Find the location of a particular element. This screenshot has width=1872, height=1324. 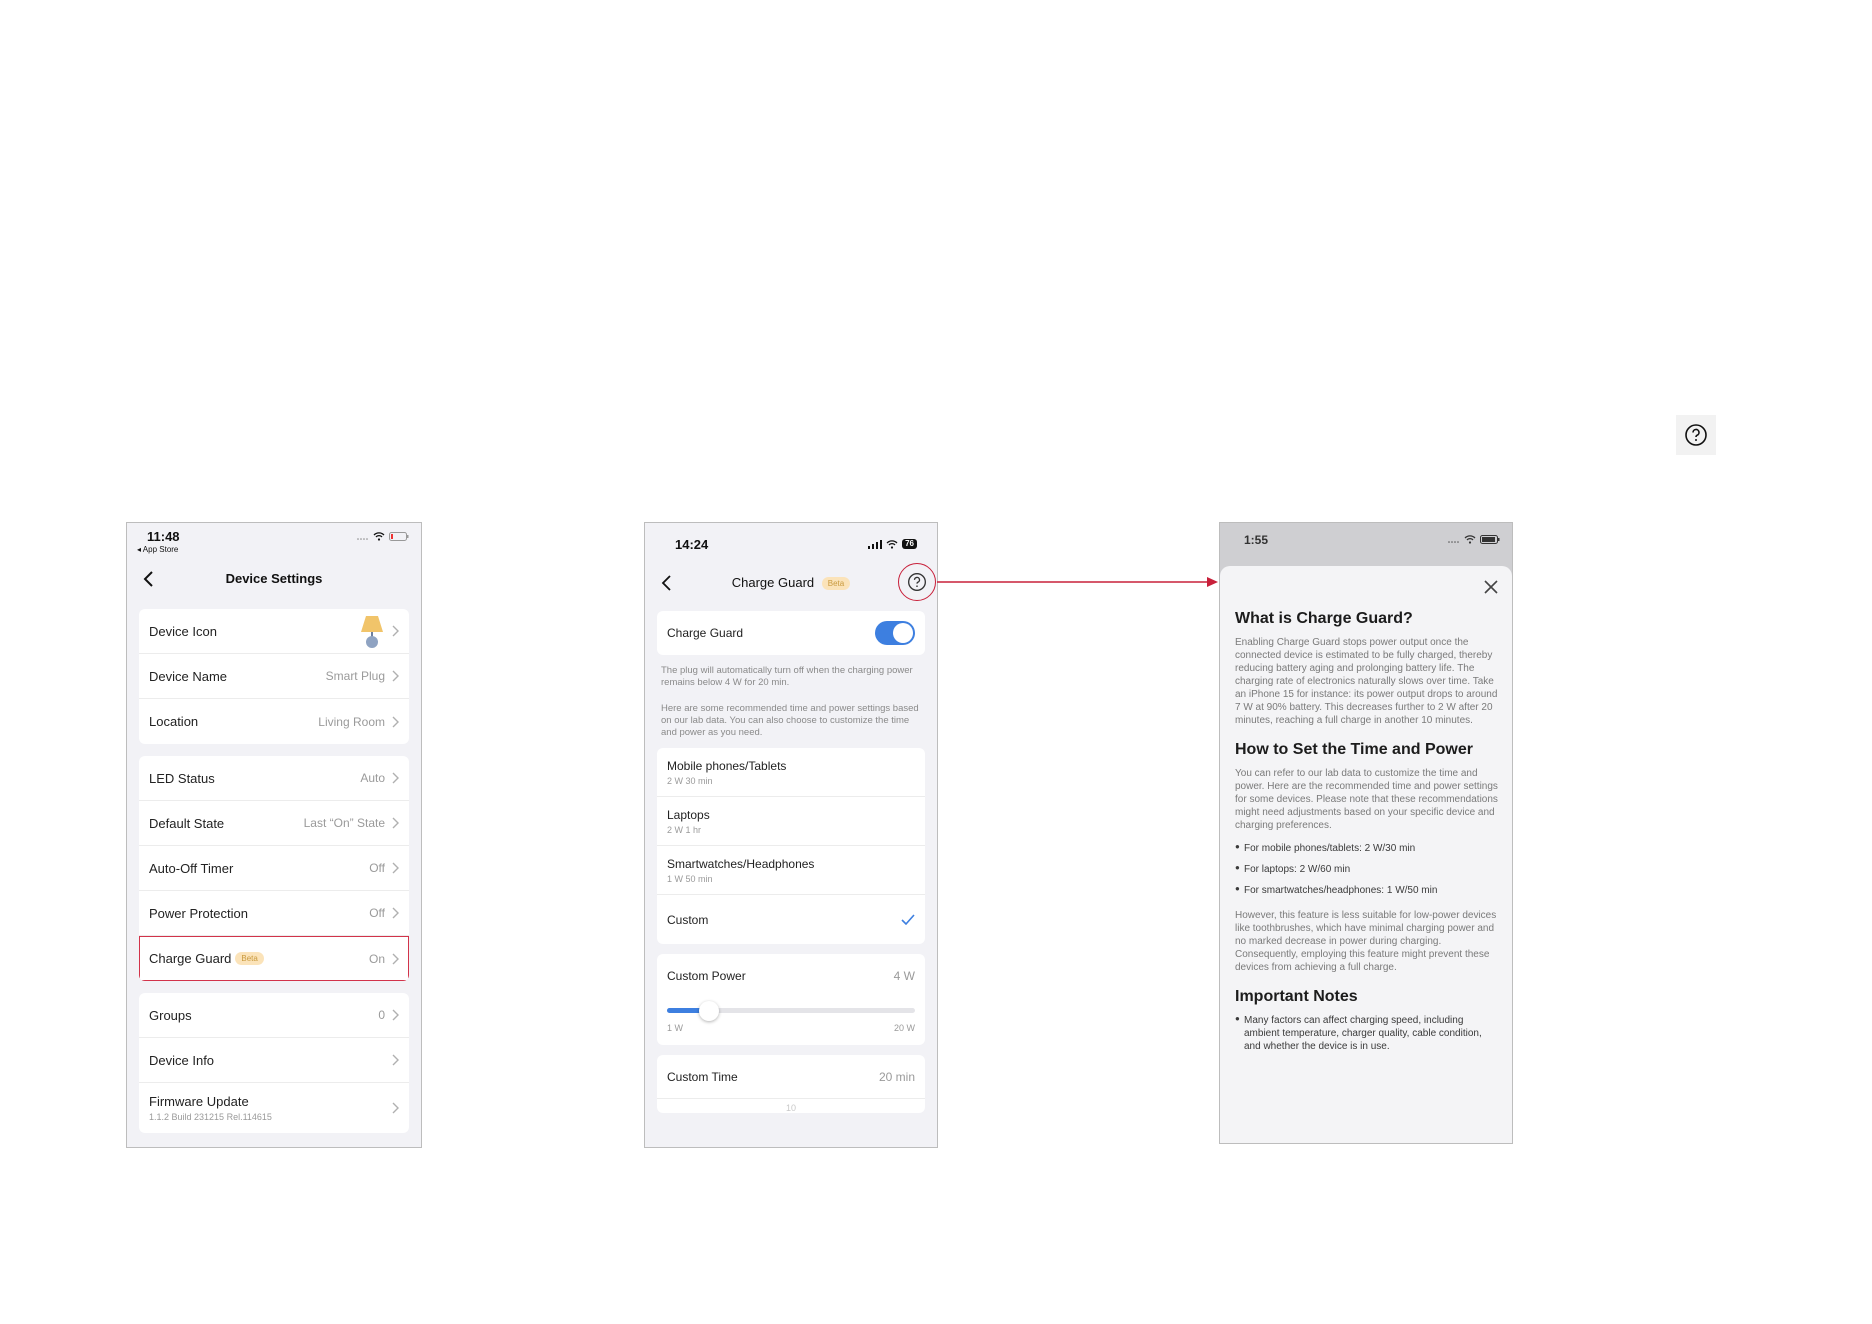

back-to-app-store: ◂ App Store is located at coordinates (157, 549).